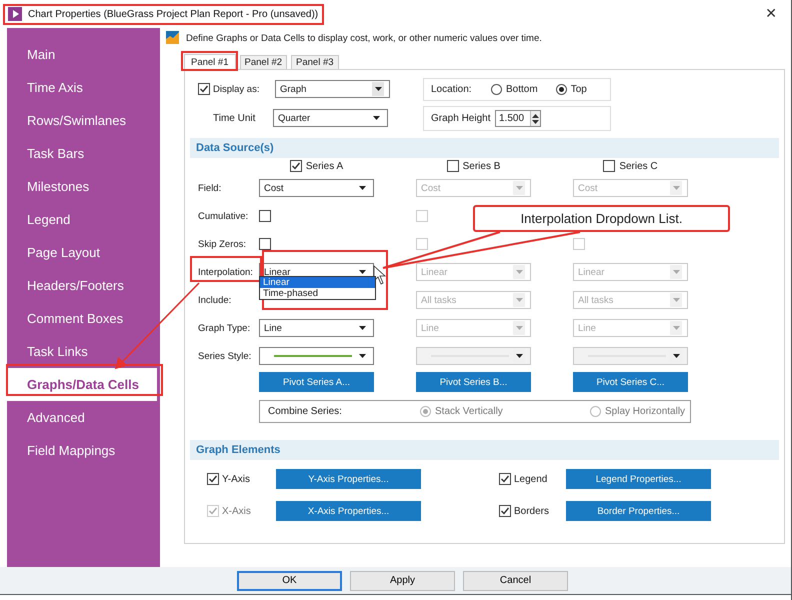 This screenshot has height=600, width=792. I want to click on dialog-button: Apply, so click(402, 580).